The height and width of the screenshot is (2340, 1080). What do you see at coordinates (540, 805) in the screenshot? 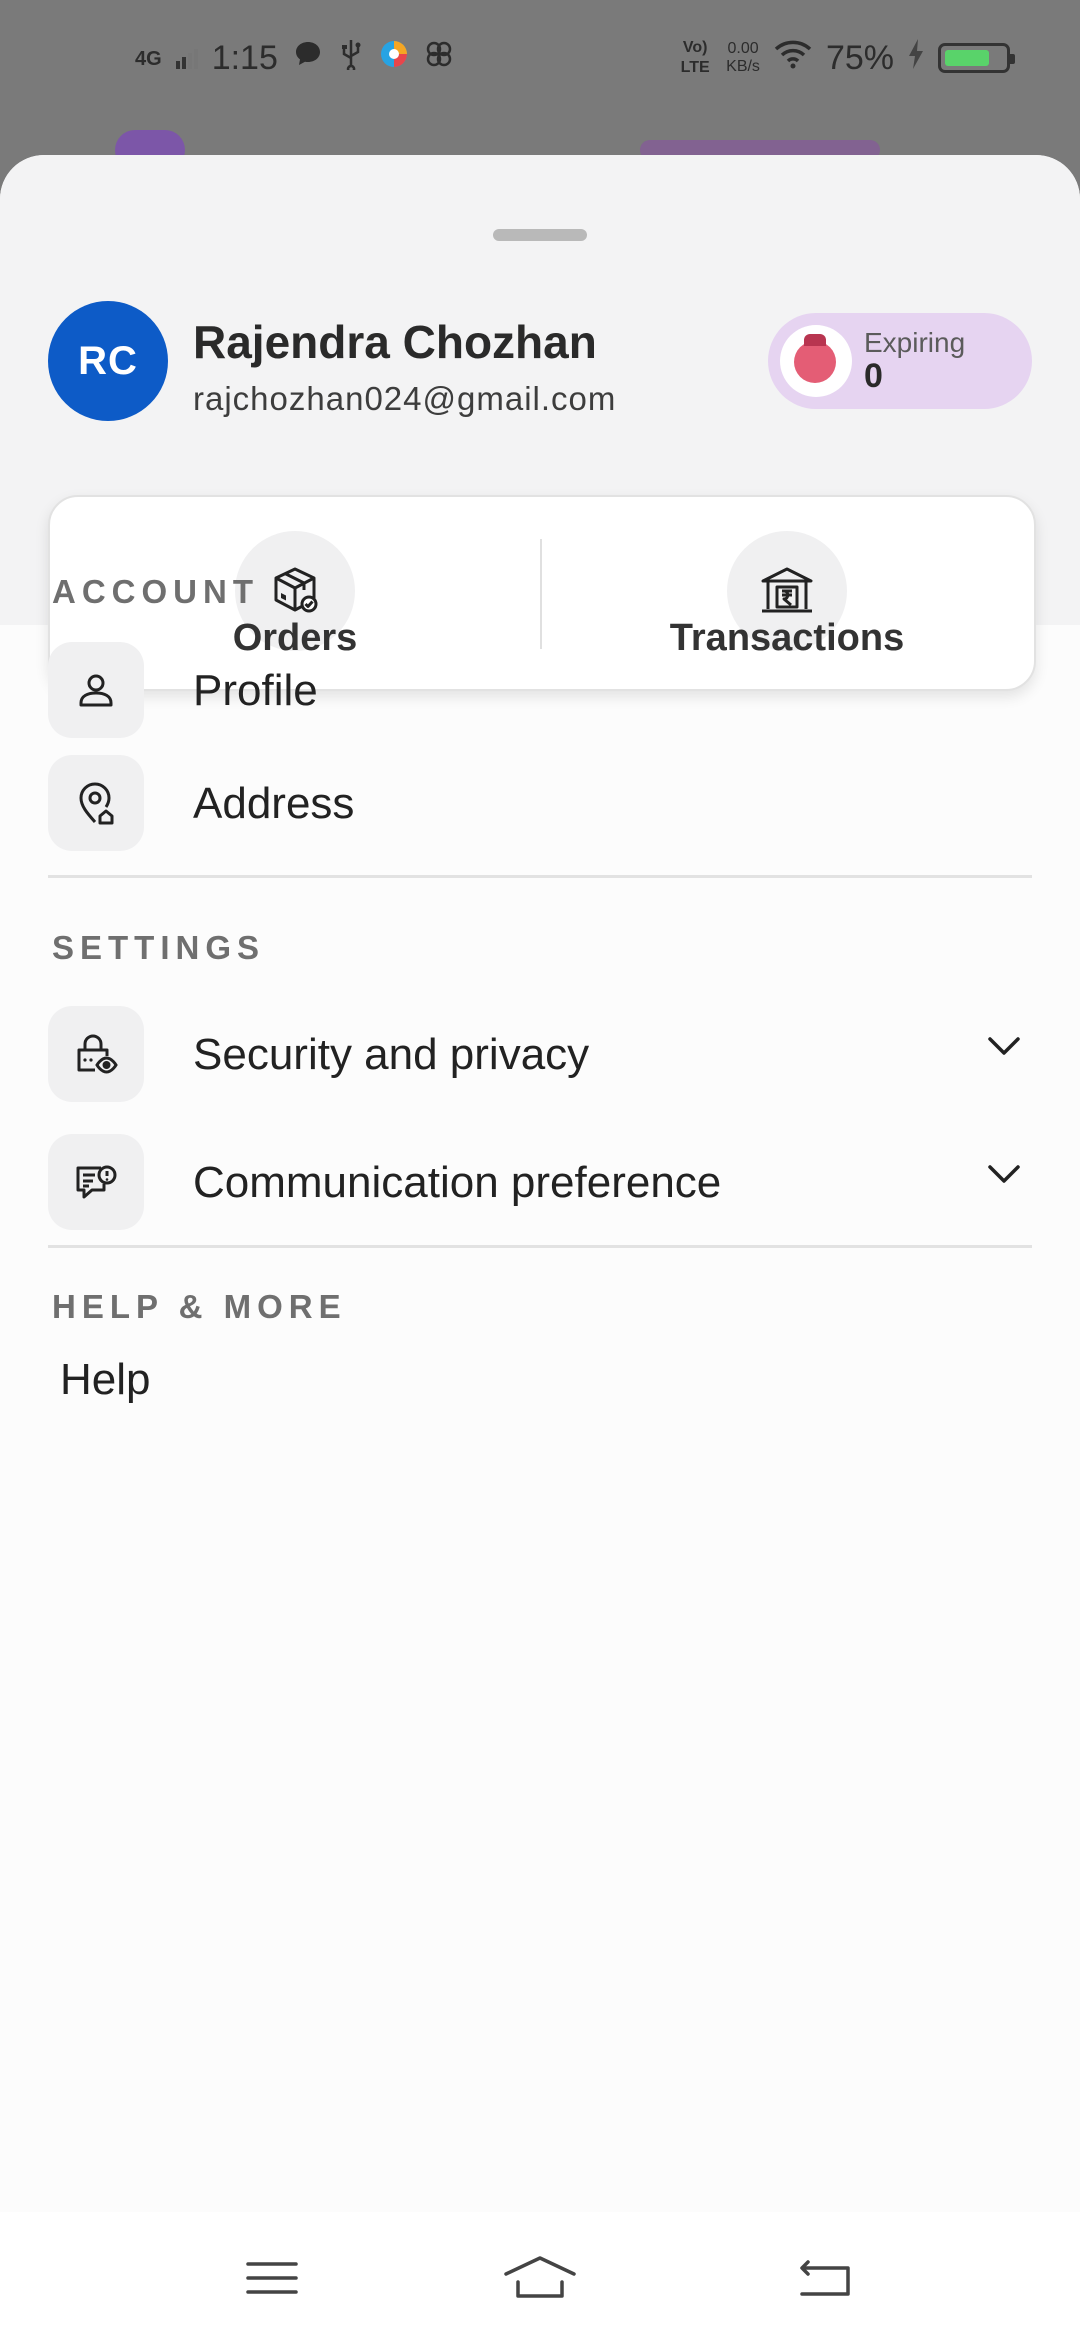
I see `menu-item-address: Address` at bounding box center [540, 805].